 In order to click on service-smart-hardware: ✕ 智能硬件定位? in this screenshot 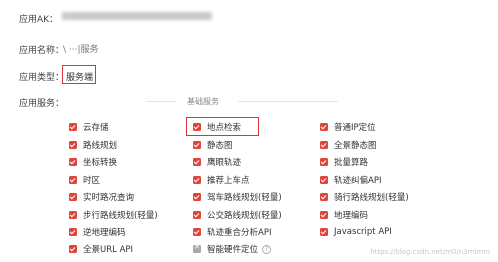, I will do `click(232, 249)`.